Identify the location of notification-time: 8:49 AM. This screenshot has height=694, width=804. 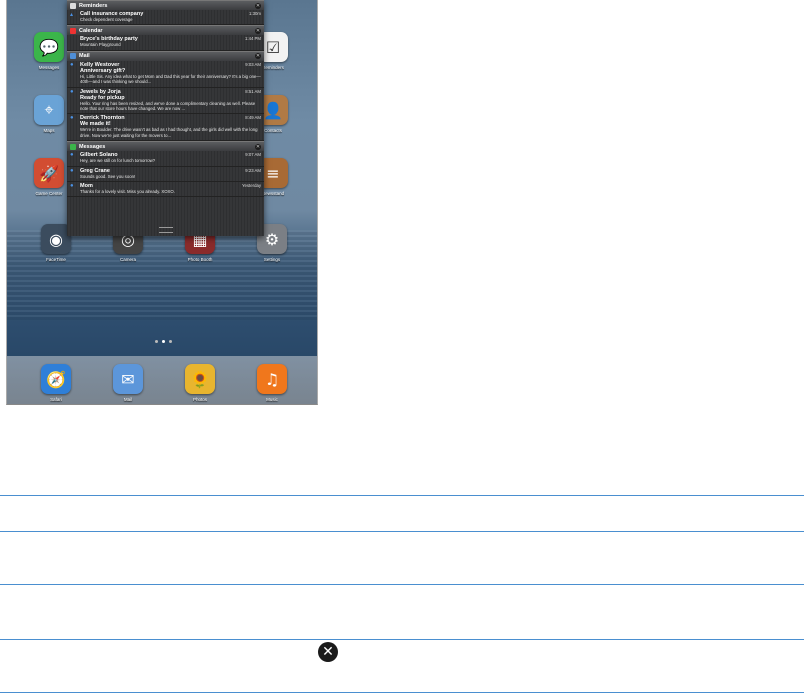
(253, 118).